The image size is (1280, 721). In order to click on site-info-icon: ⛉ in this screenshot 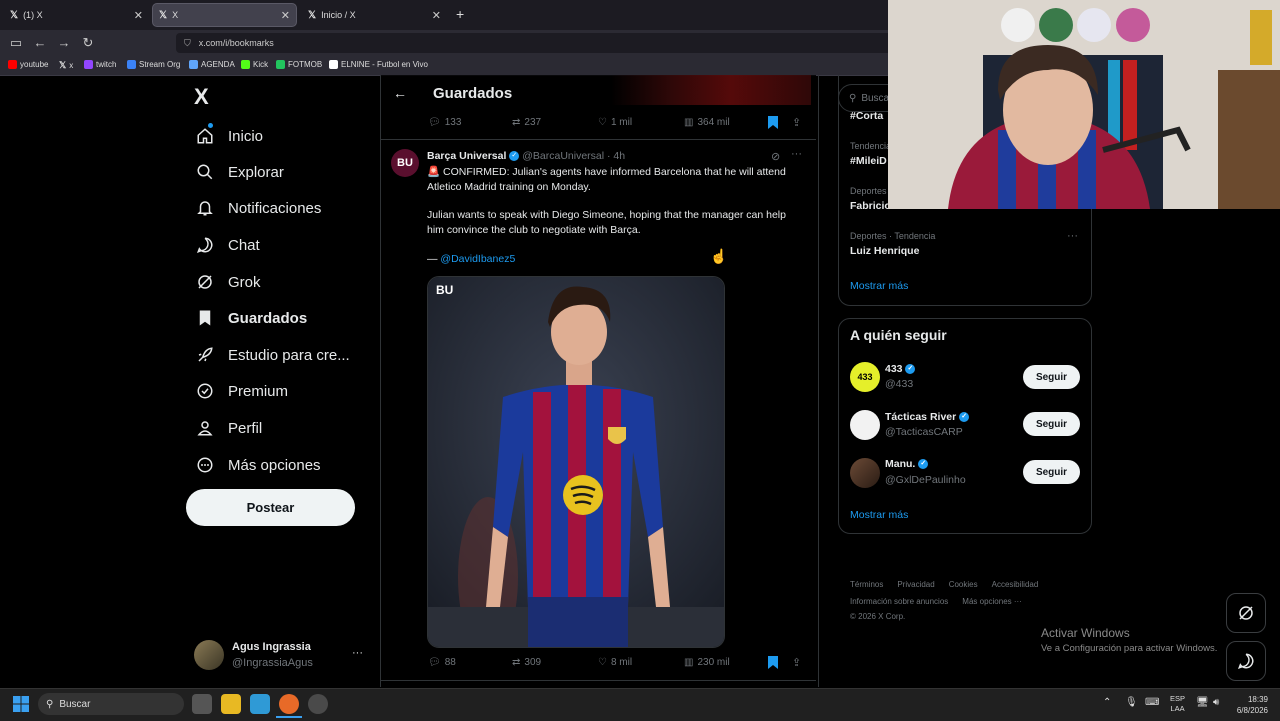, I will do `click(187, 43)`.